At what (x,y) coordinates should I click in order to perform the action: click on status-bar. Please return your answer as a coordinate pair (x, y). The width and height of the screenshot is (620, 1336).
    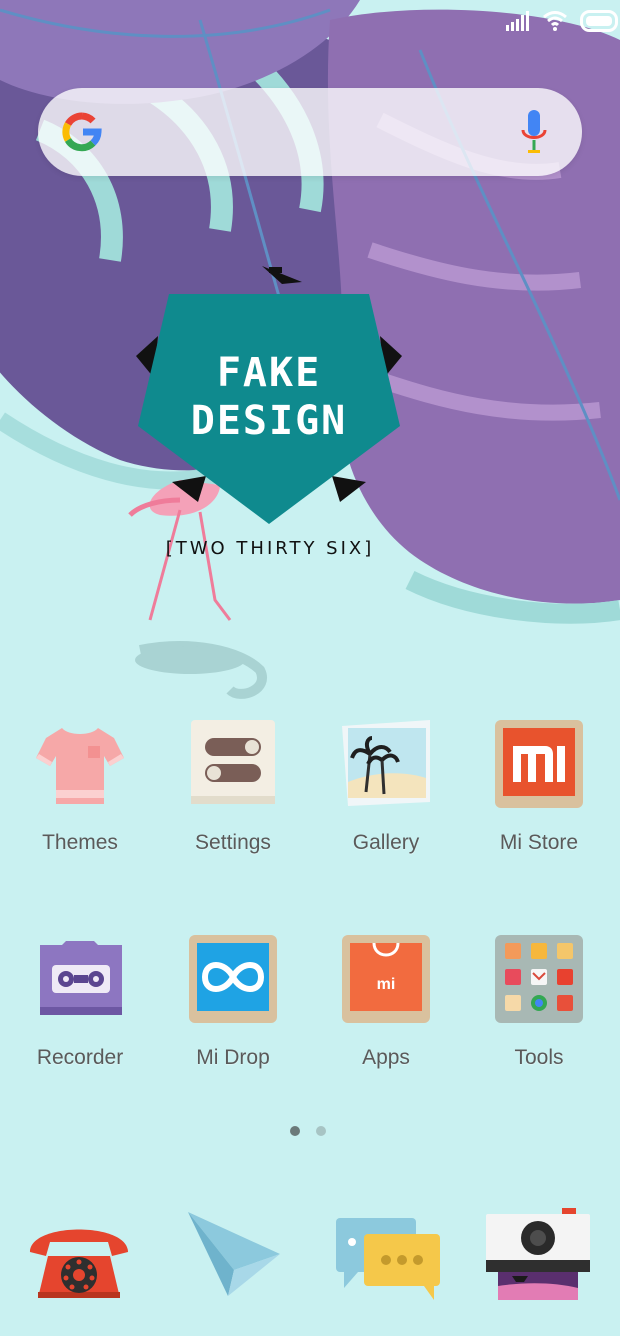
    Looking at the image, I should click on (310, 23).